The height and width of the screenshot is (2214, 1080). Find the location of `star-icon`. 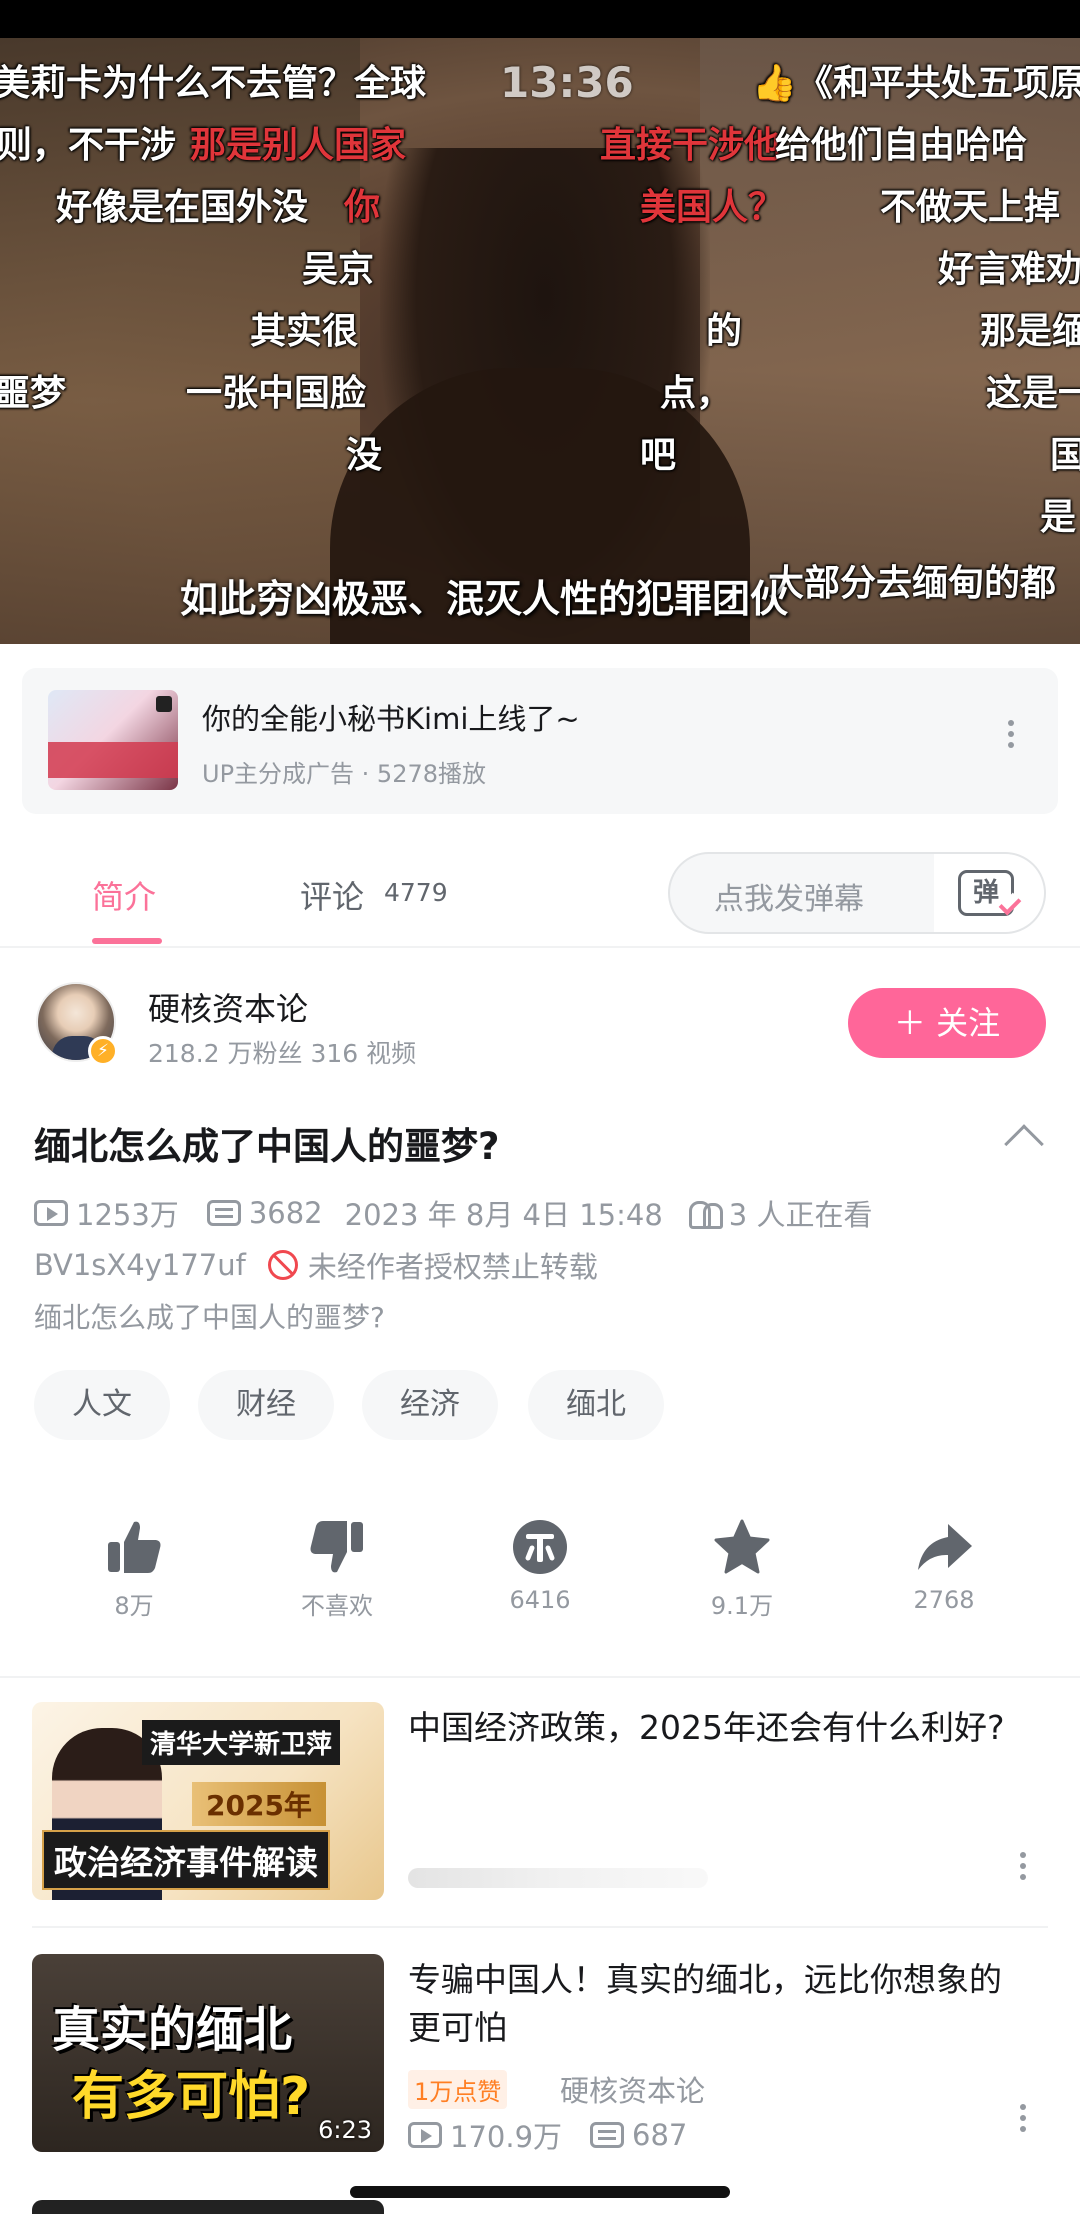

star-icon is located at coordinates (742, 1546).